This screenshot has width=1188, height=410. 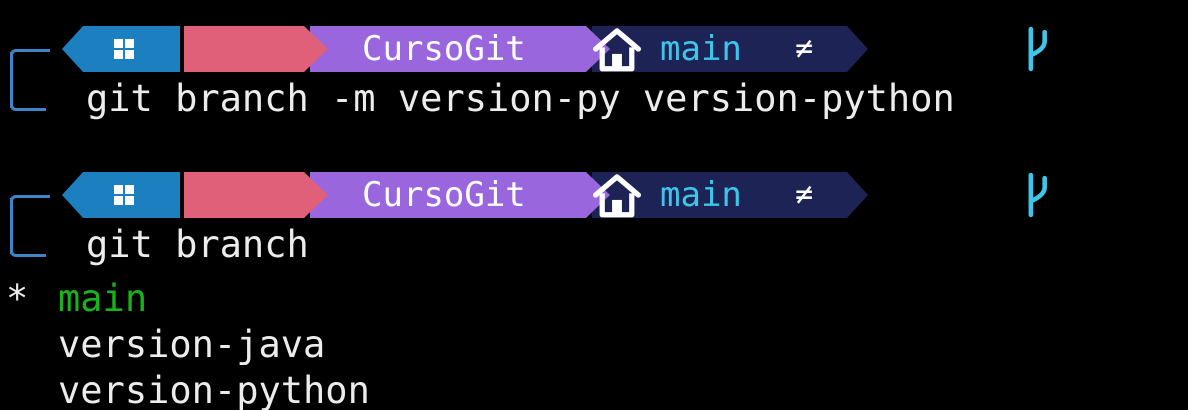 I want to click on branch-list-item: version-java, so click(x=162, y=345).